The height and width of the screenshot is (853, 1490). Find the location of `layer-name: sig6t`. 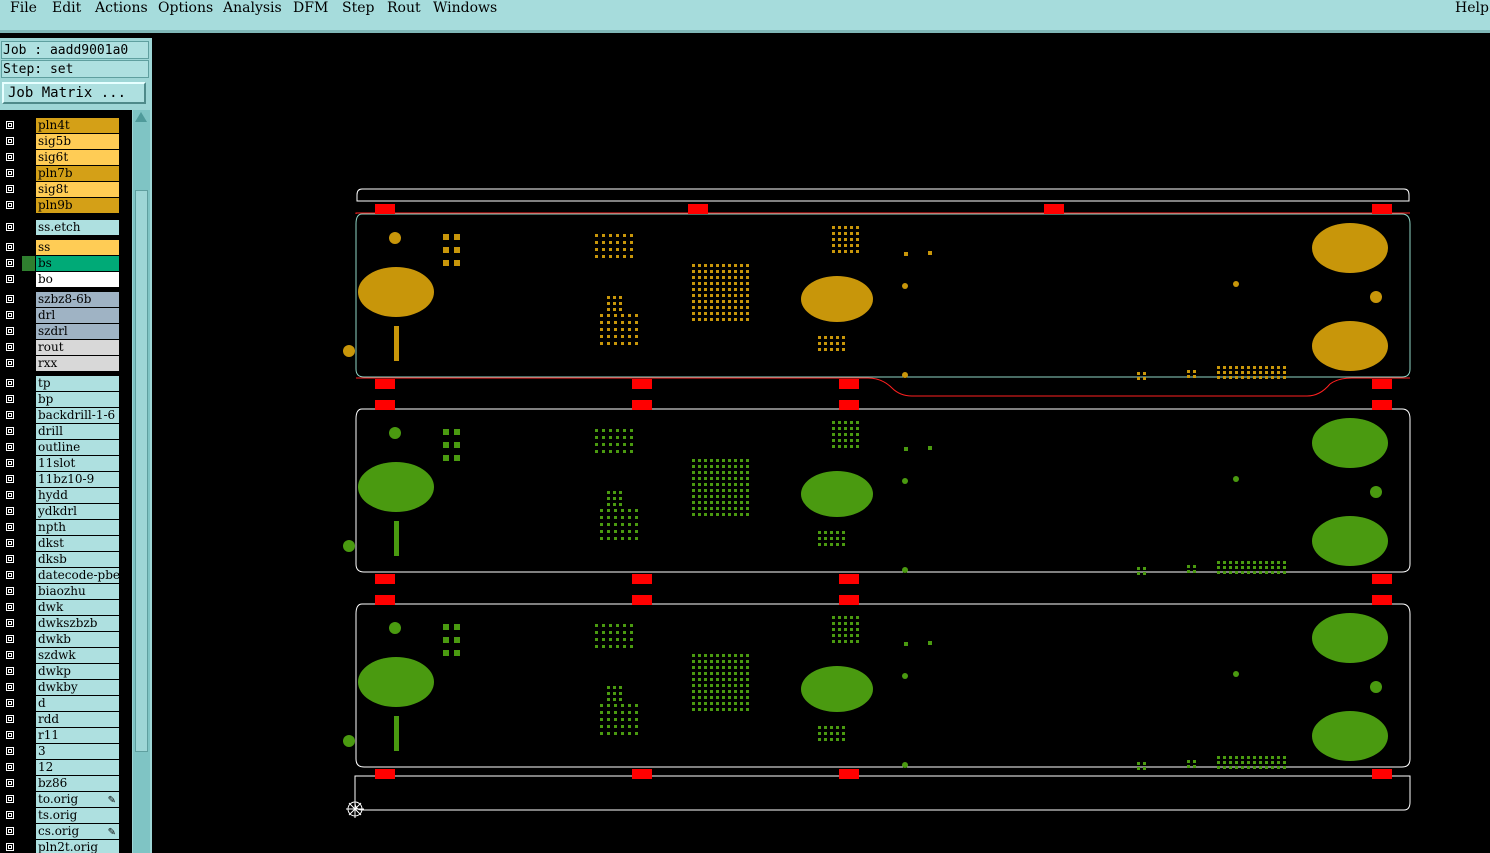

layer-name: sig6t is located at coordinates (77, 157).